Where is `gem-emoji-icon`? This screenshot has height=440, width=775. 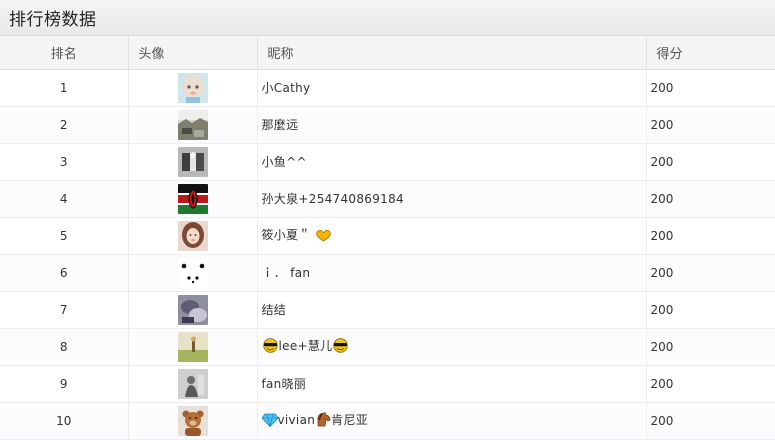 gem-emoji-icon is located at coordinates (269, 421).